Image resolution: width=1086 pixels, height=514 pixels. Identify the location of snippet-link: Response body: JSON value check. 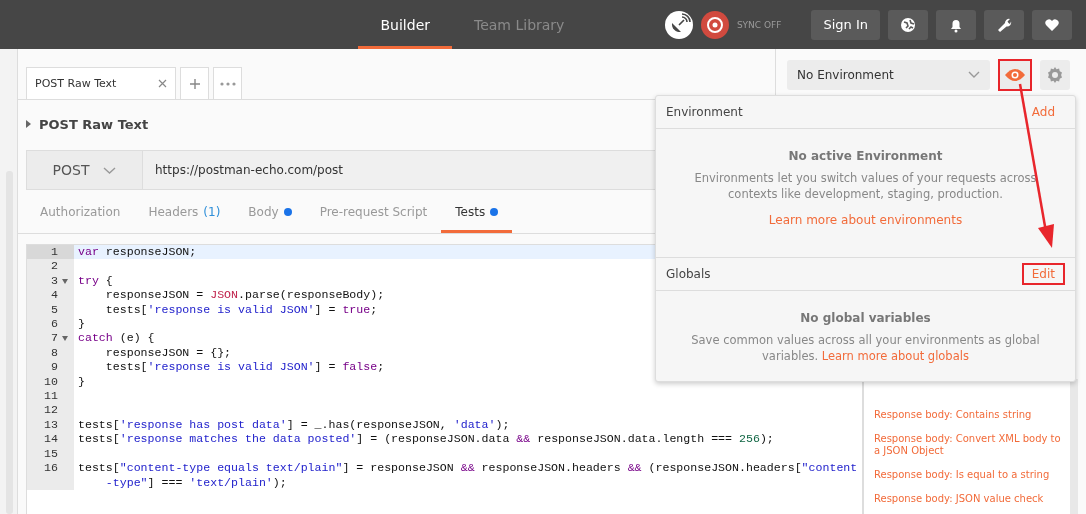
(968, 499).